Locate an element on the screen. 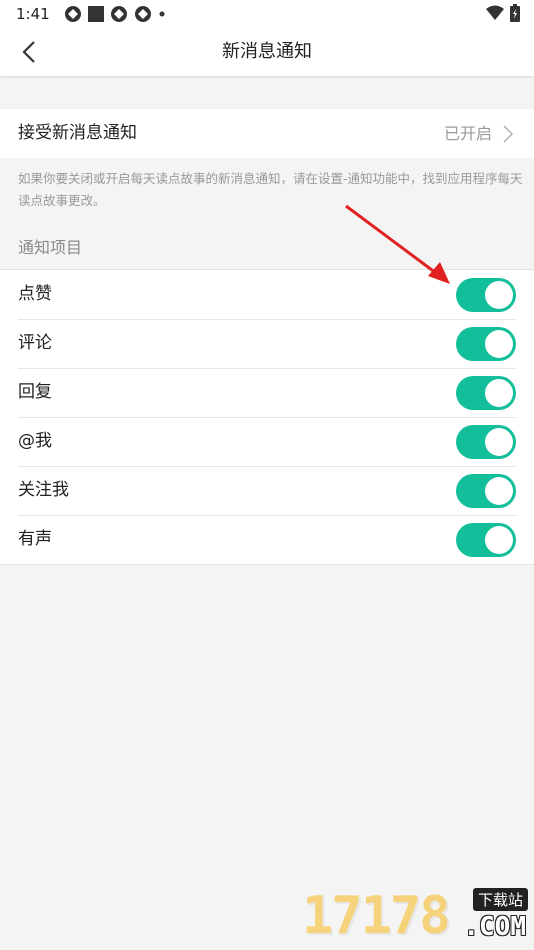 This screenshot has height=950, width=534. status-system-icons is located at coordinates (503, 13).